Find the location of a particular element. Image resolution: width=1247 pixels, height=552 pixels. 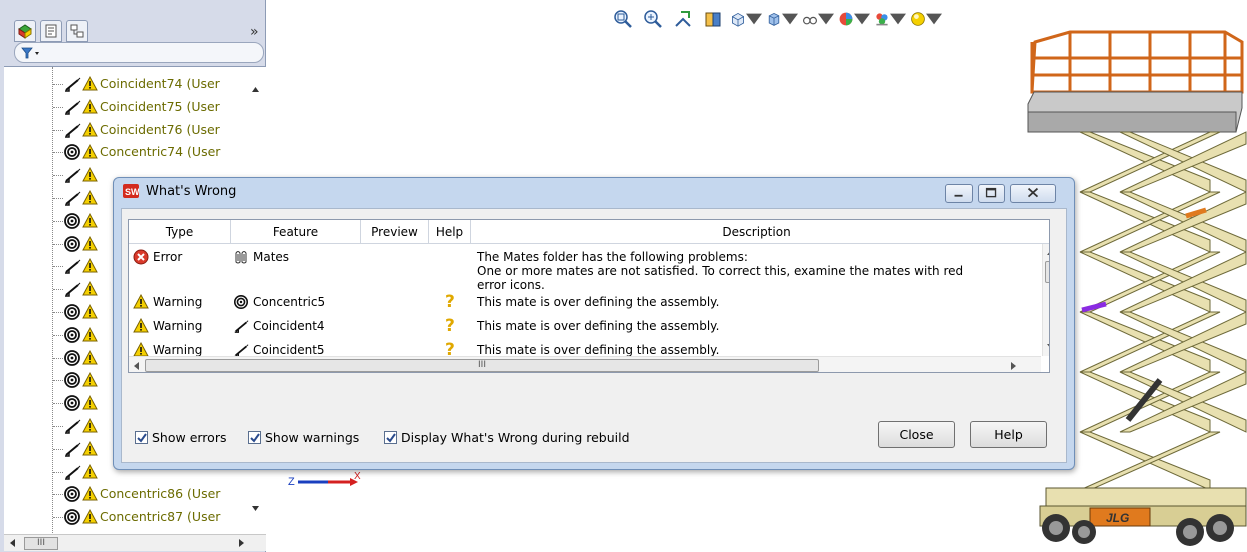

solidworks-logo-icon: SW is located at coordinates (131, 191).